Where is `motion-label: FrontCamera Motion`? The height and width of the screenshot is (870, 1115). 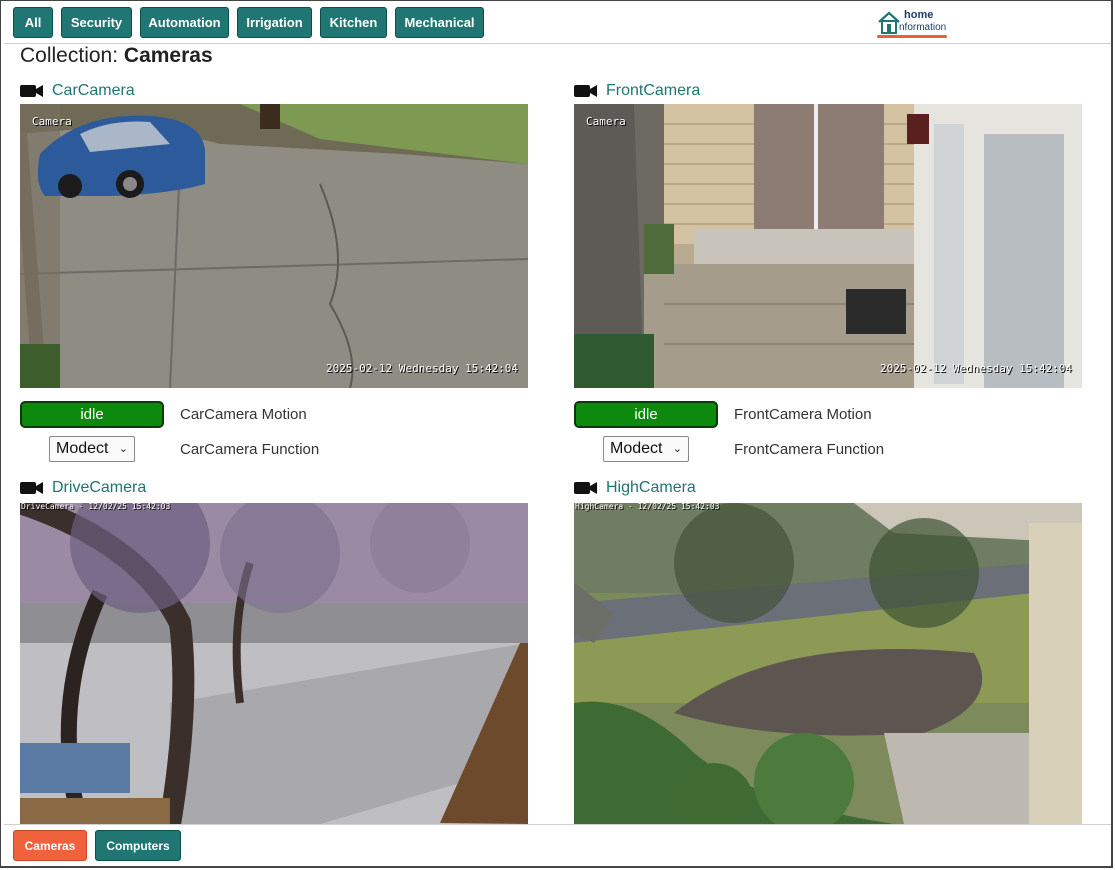
motion-label: FrontCamera Motion is located at coordinates (803, 414).